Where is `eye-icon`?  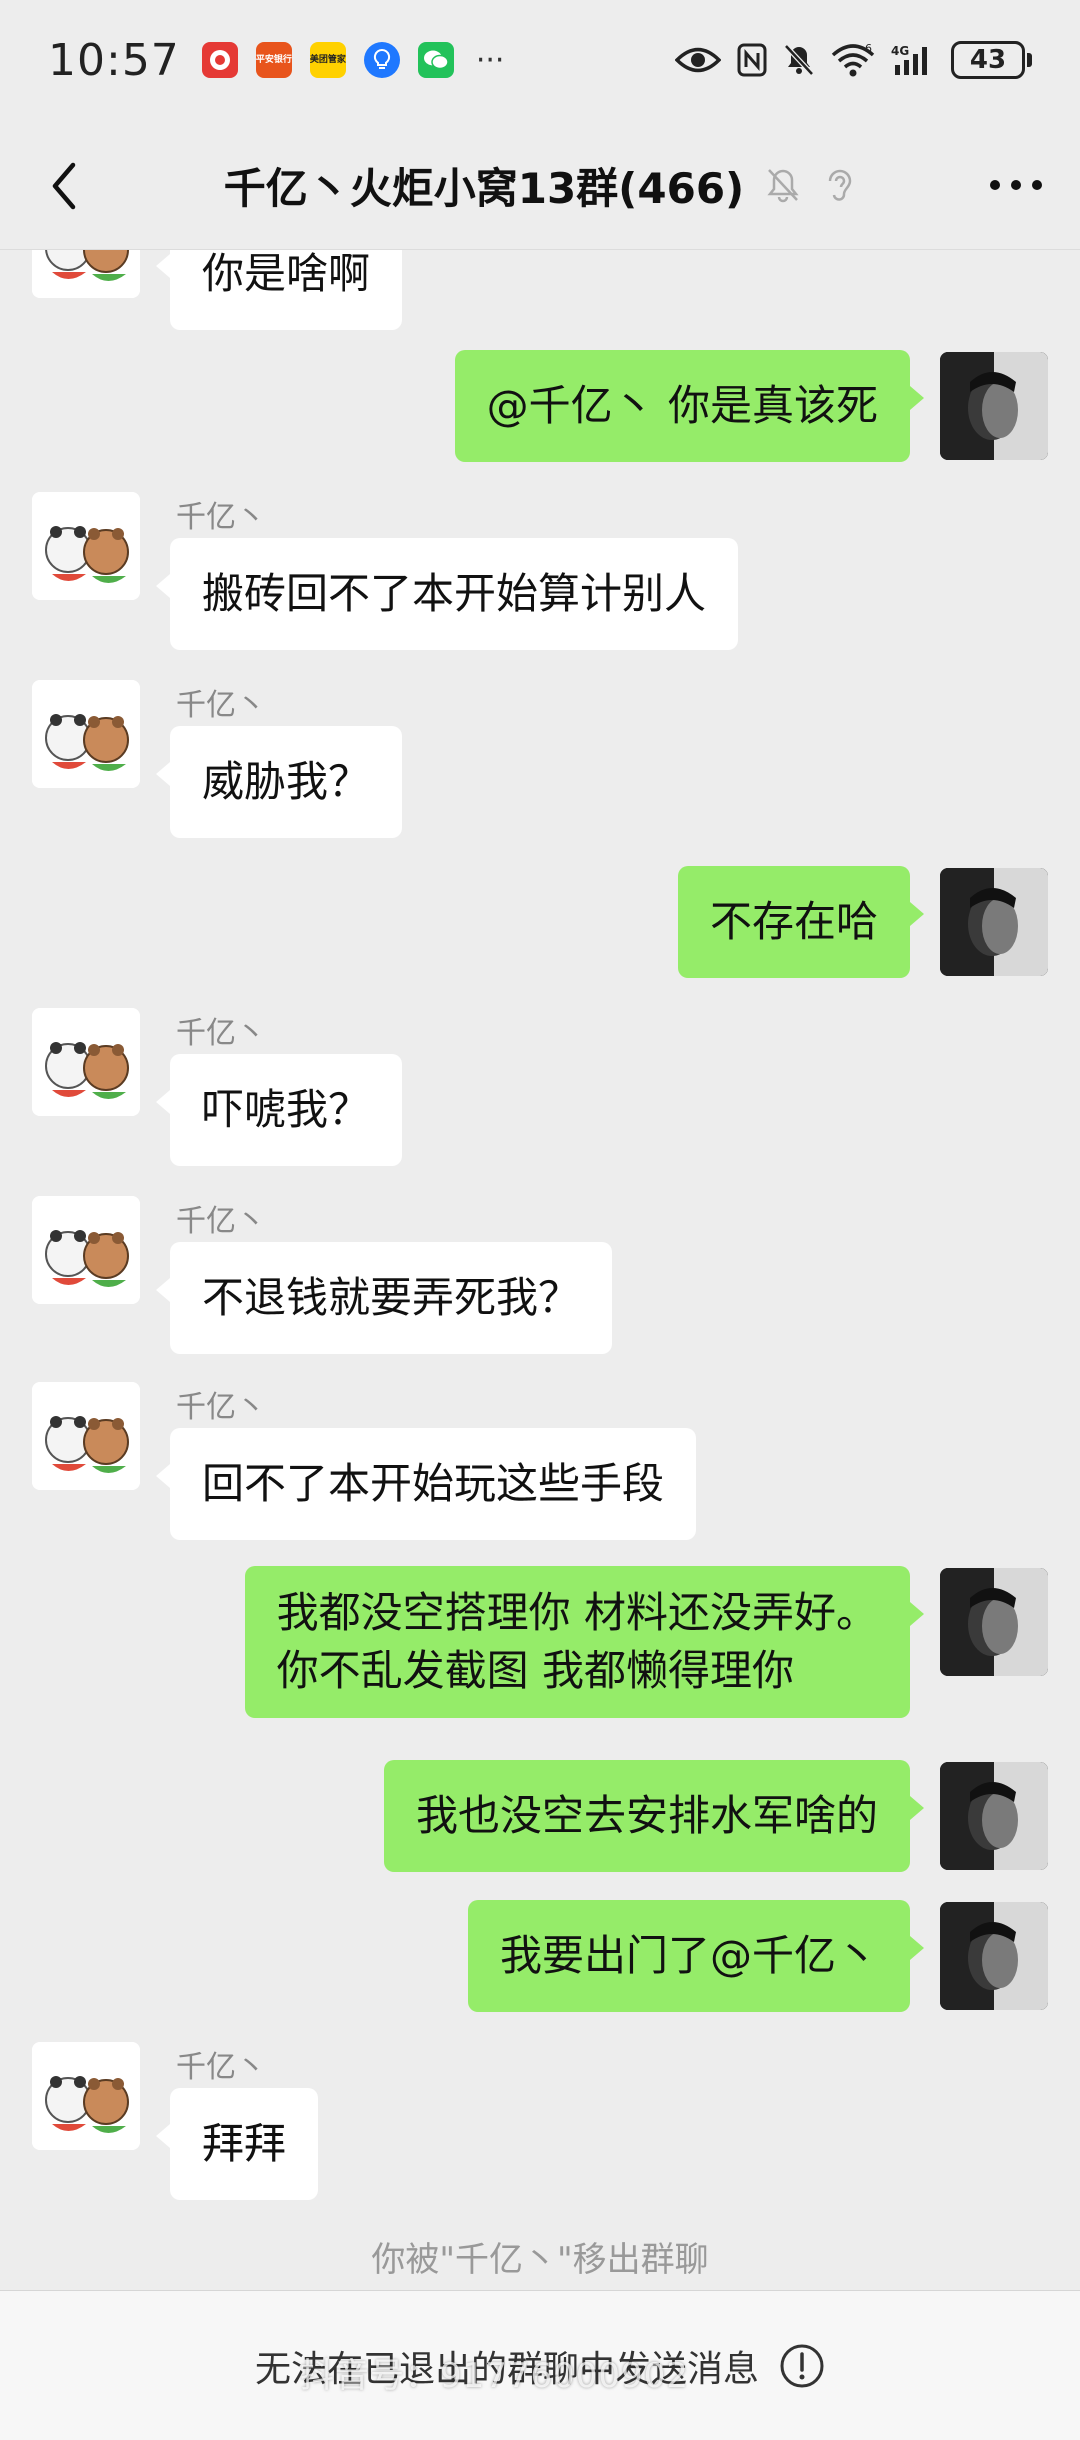
eye-icon is located at coordinates (698, 60).